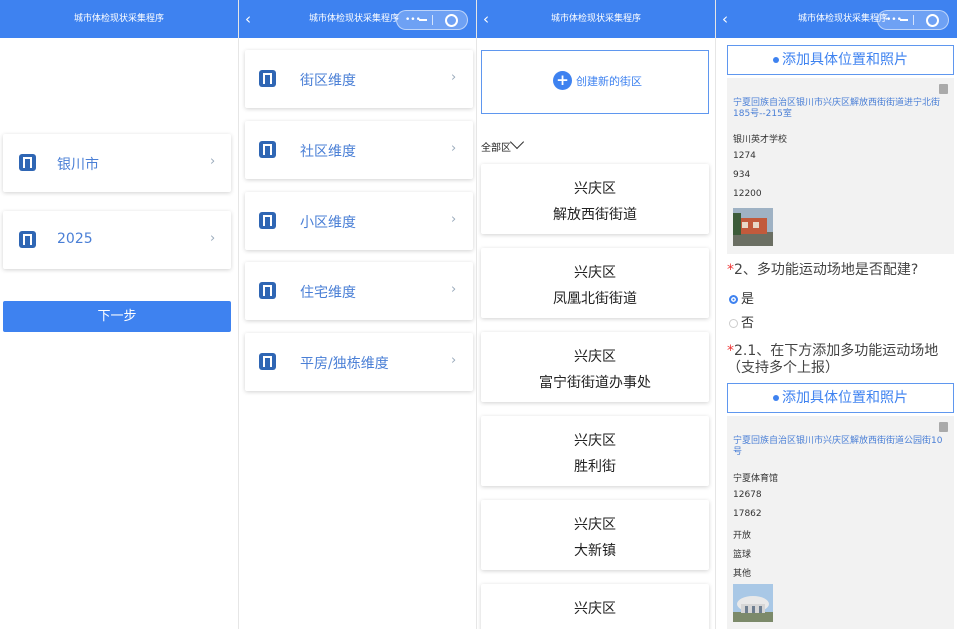 The image size is (957, 629). I want to click on dimension-item-bungalow: 平房/独栋维度 ›, so click(359, 362).